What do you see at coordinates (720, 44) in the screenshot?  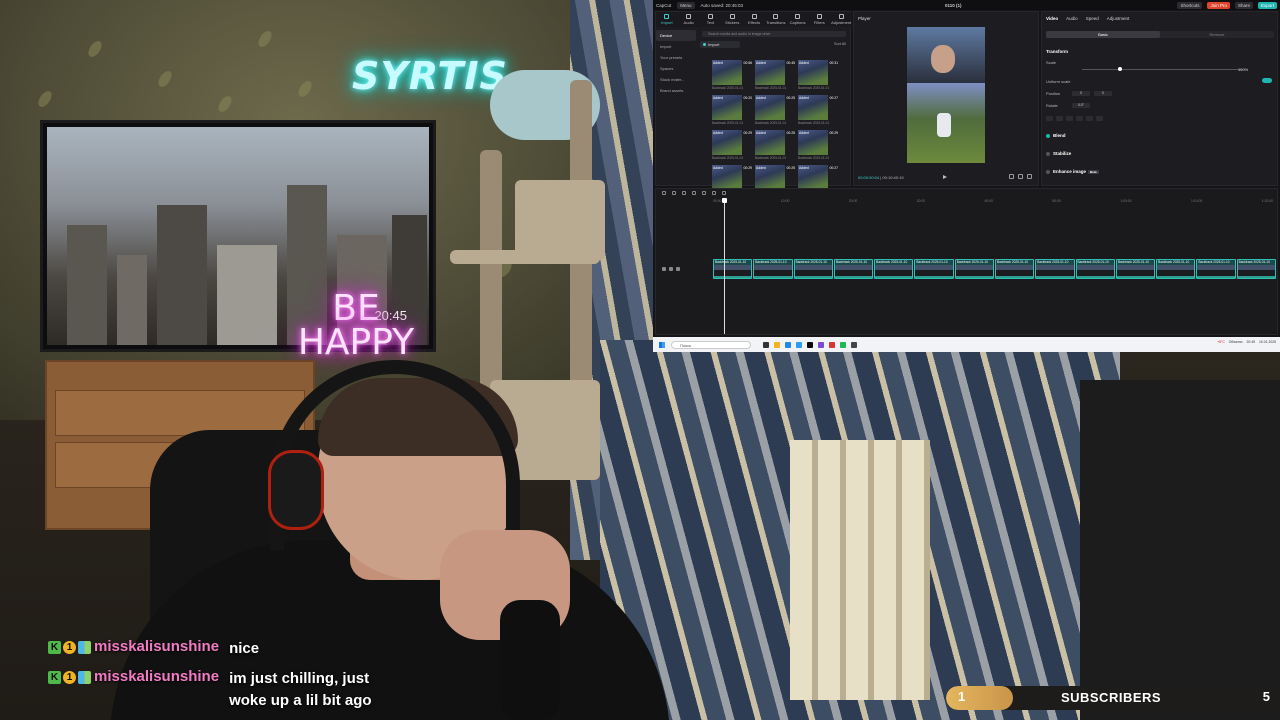 I see `import-button: Import` at bounding box center [720, 44].